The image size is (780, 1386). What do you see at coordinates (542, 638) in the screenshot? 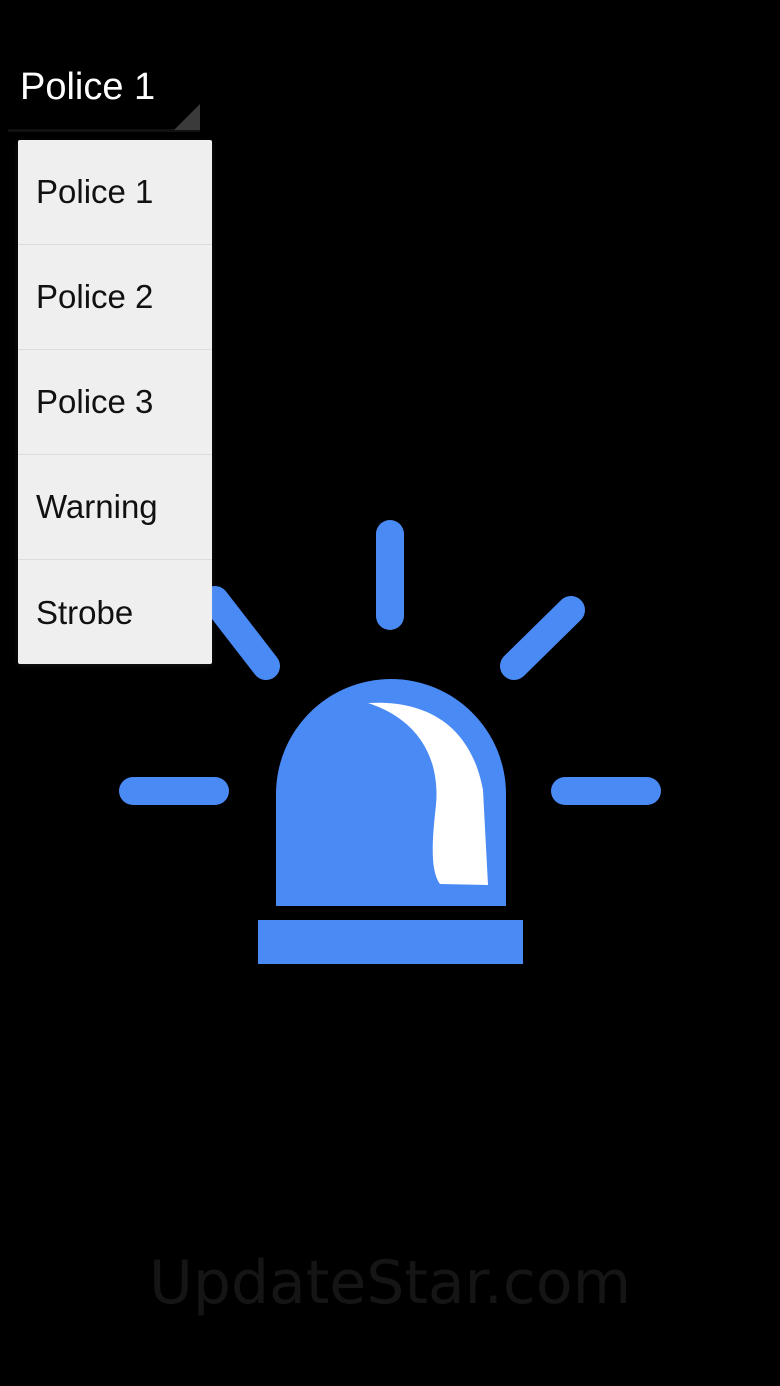
I see `ray-upper-right` at bounding box center [542, 638].